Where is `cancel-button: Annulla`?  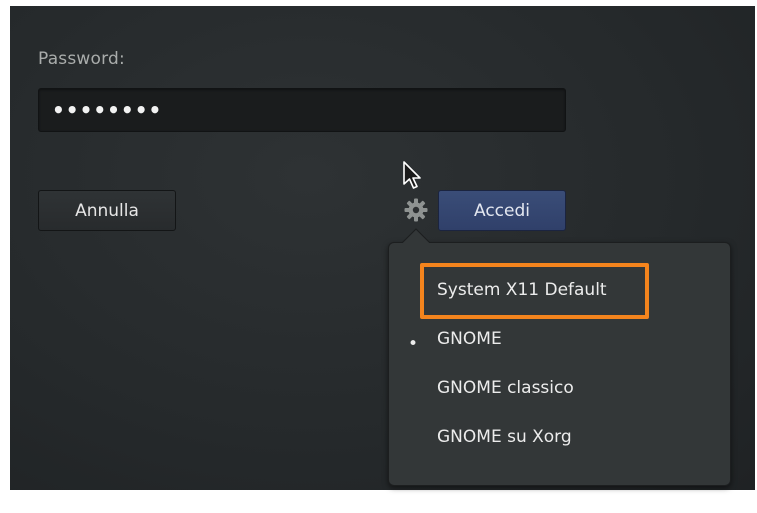 cancel-button: Annulla is located at coordinates (107, 210).